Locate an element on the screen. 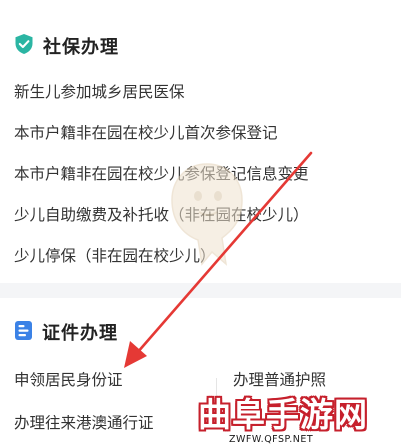 The width and height of the screenshot is (401, 447). shield-check-icon is located at coordinates (24, 46).